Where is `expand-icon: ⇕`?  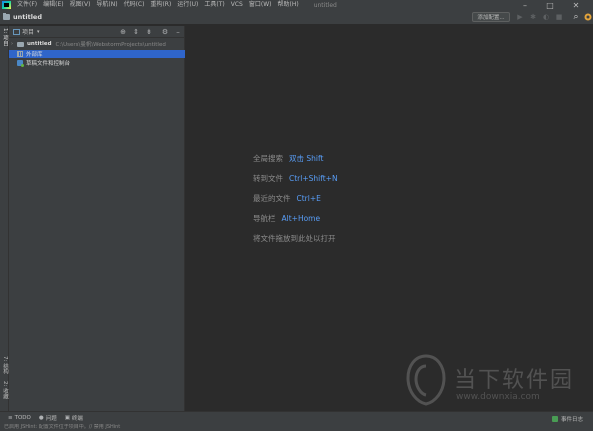 expand-icon: ⇕ is located at coordinates (136, 32).